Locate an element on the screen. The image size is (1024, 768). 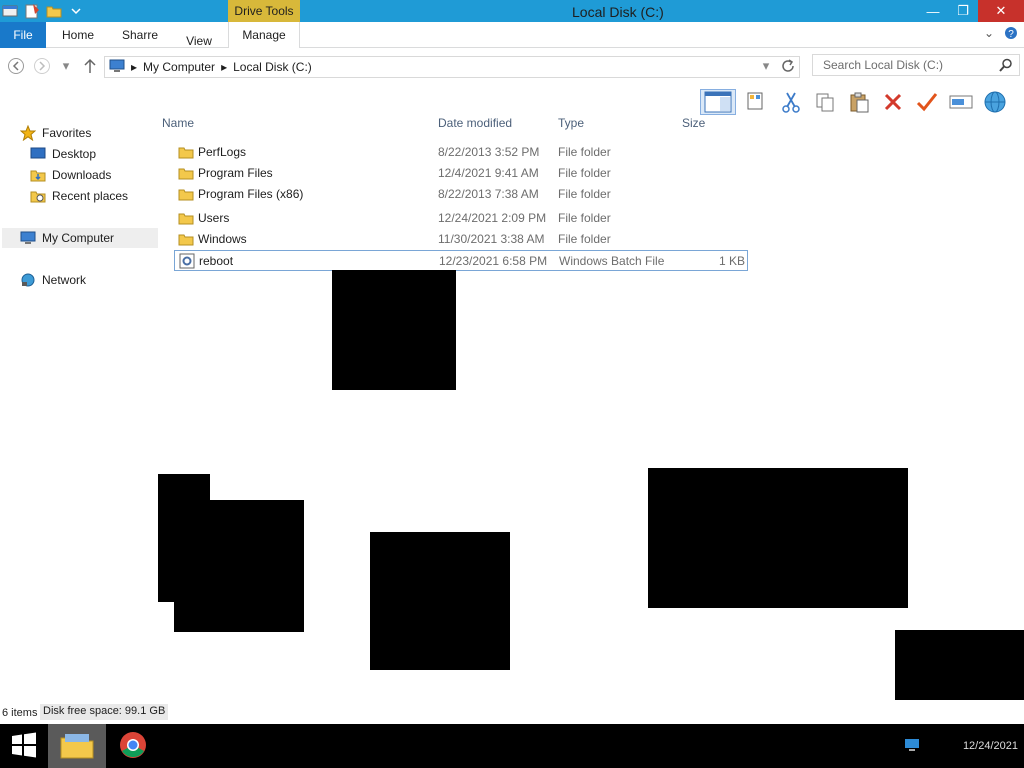
table-row: Users 12/24/2021 2:09 PM File folder is located at coordinates (461, 218).